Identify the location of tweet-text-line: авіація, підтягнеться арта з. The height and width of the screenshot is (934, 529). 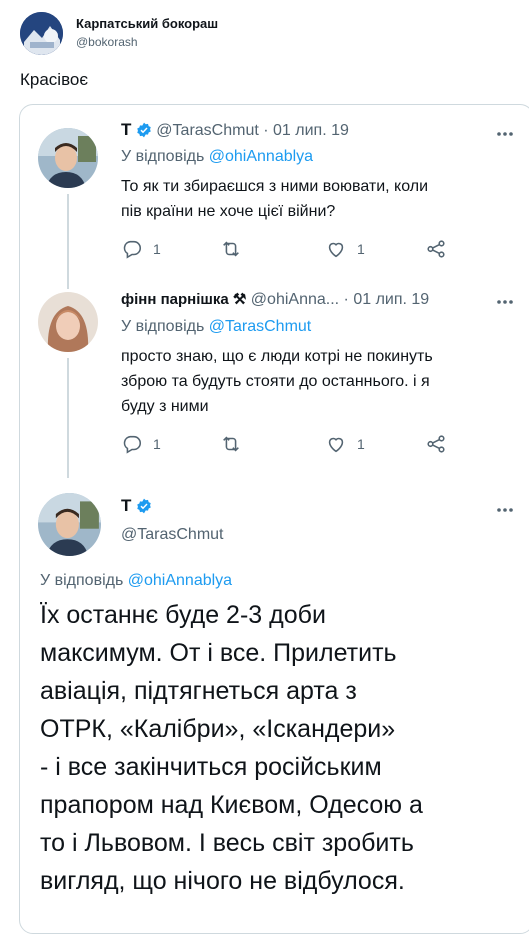
(198, 691).